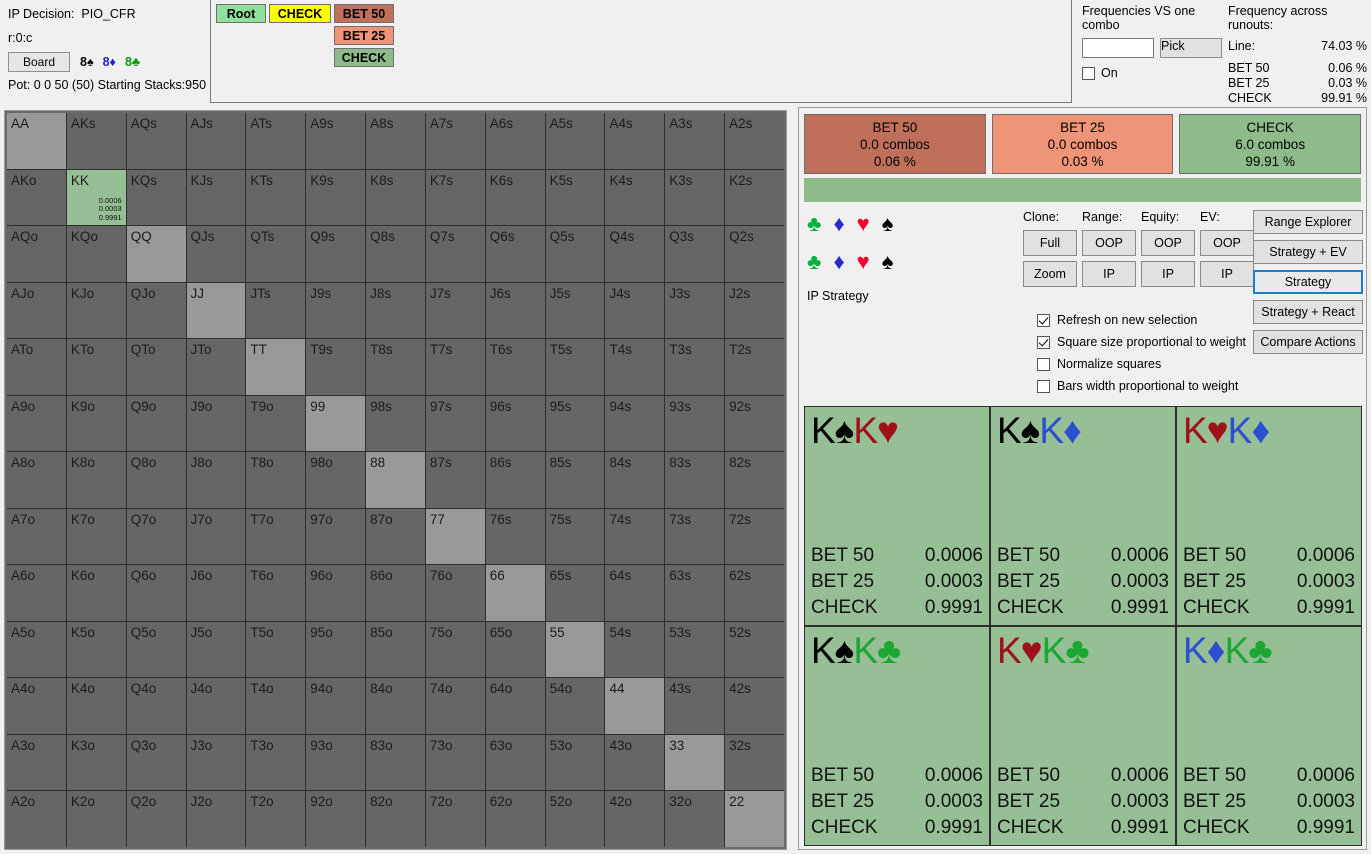 Image resolution: width=1371 pixels, height=854 pixels. What do you see at coordinates (395, 254) in the screenshot?
I see `matrix-cell-Q8s: Q8s` at bounding box center [395, 254].